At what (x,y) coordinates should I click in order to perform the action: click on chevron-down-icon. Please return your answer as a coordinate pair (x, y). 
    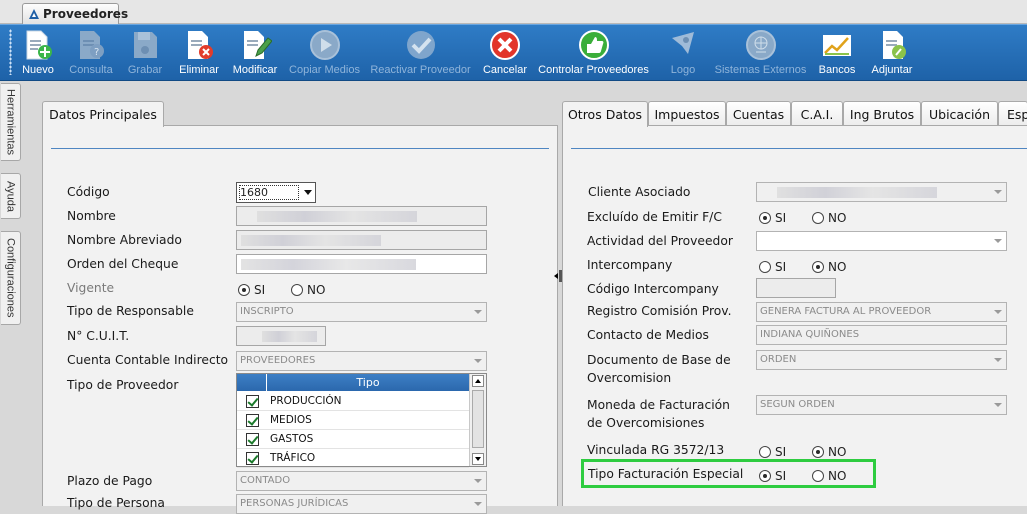
    Looking at the image, I should click on (478, 361).